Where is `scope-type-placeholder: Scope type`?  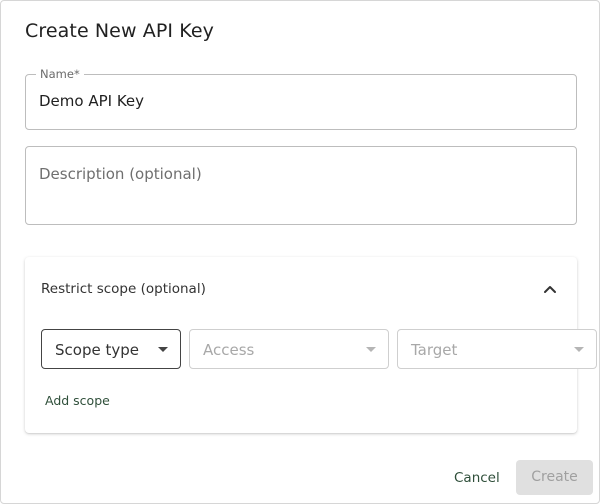
scope-type-placeholder: Scope type is located at coordinates (97, 350).